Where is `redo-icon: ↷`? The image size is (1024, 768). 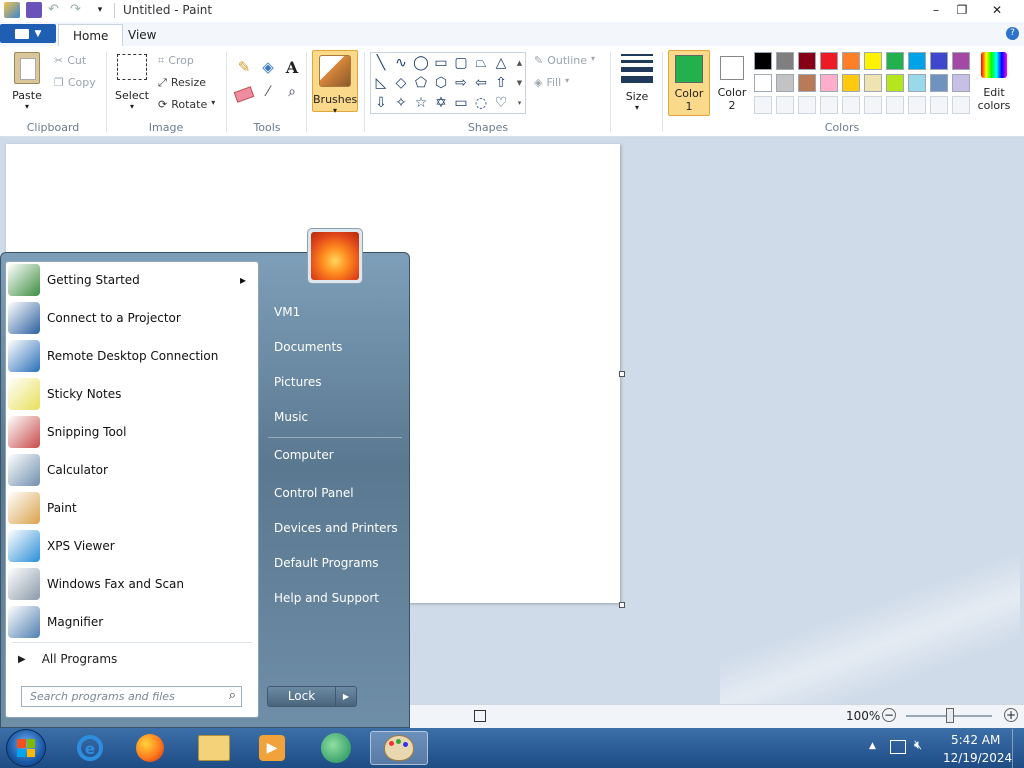 redo-icon: ↷ is located at coordinates (78, 10).